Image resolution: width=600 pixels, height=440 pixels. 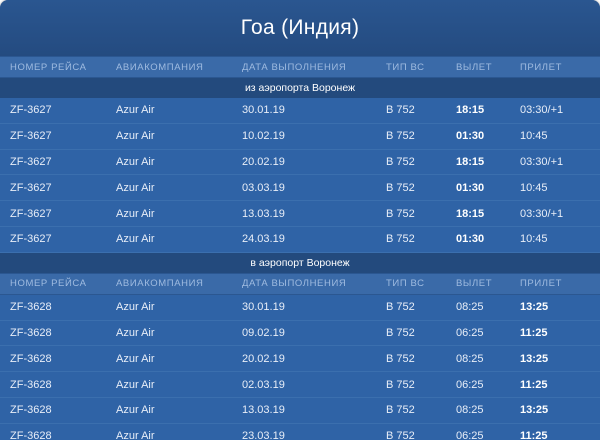 What do you see at coordinates (300, 432) in the screenshot?
I see `table-row: ZF-3628 Azur Air 23.03.19 B 752 06:25 11:25` at bounding box center [300, 432].